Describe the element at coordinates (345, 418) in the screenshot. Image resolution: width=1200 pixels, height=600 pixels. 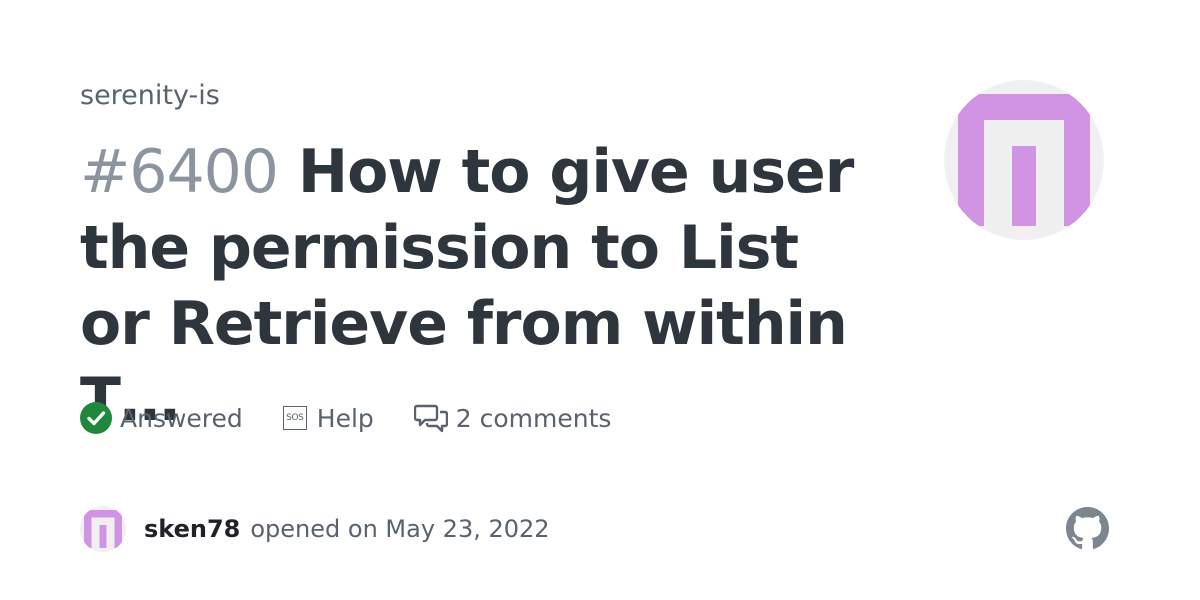
I see `category-label: Help` at that location.